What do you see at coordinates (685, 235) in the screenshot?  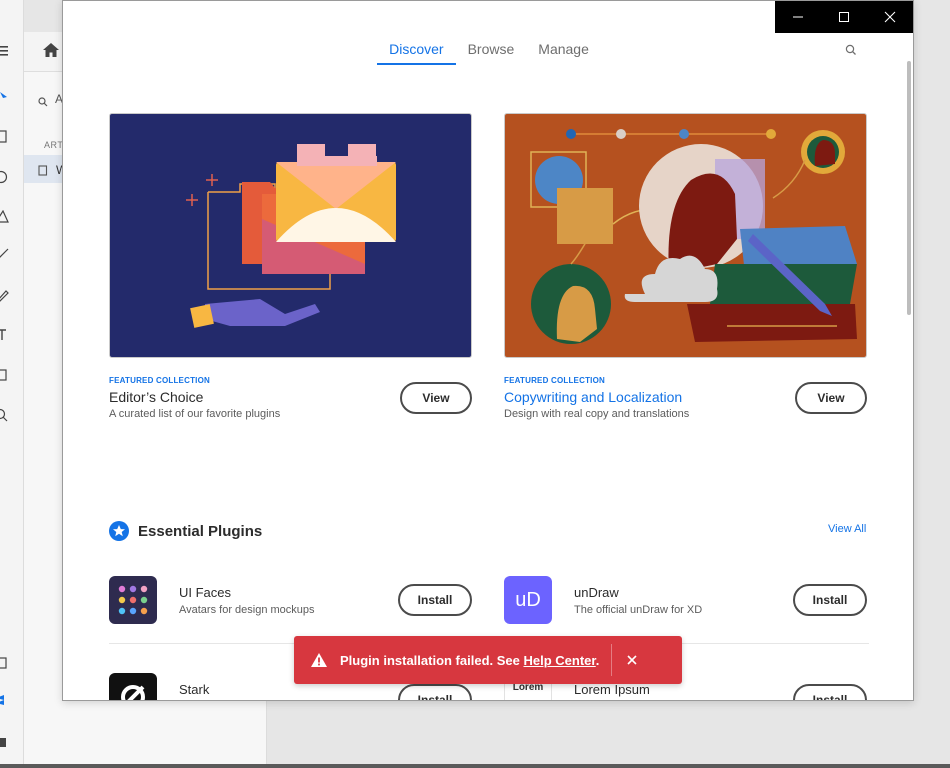 I see `copywriting-illustration` at bounding box center [685, 235].